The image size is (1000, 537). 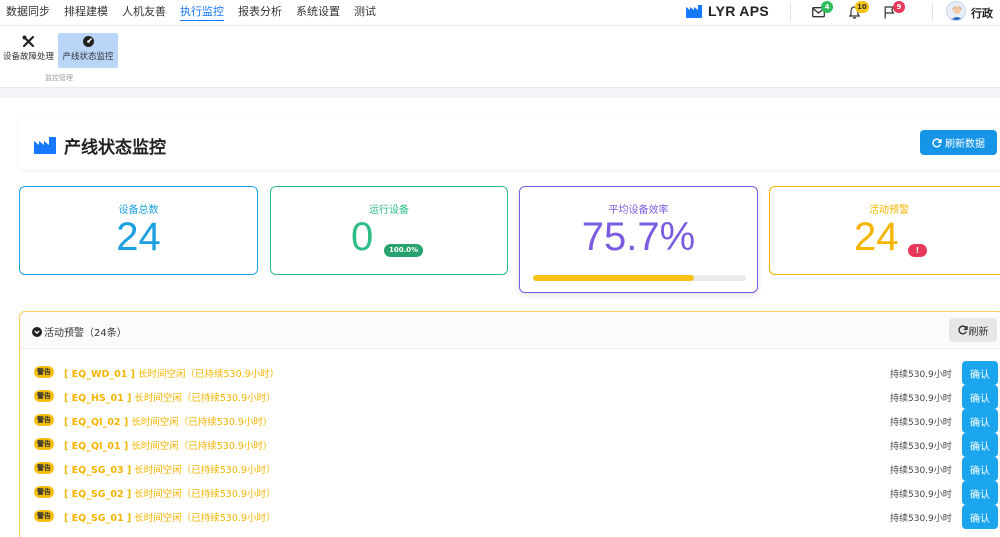 I want to click on menu-item-execution-monitor: 执行监控, so click(x=202, y=12).